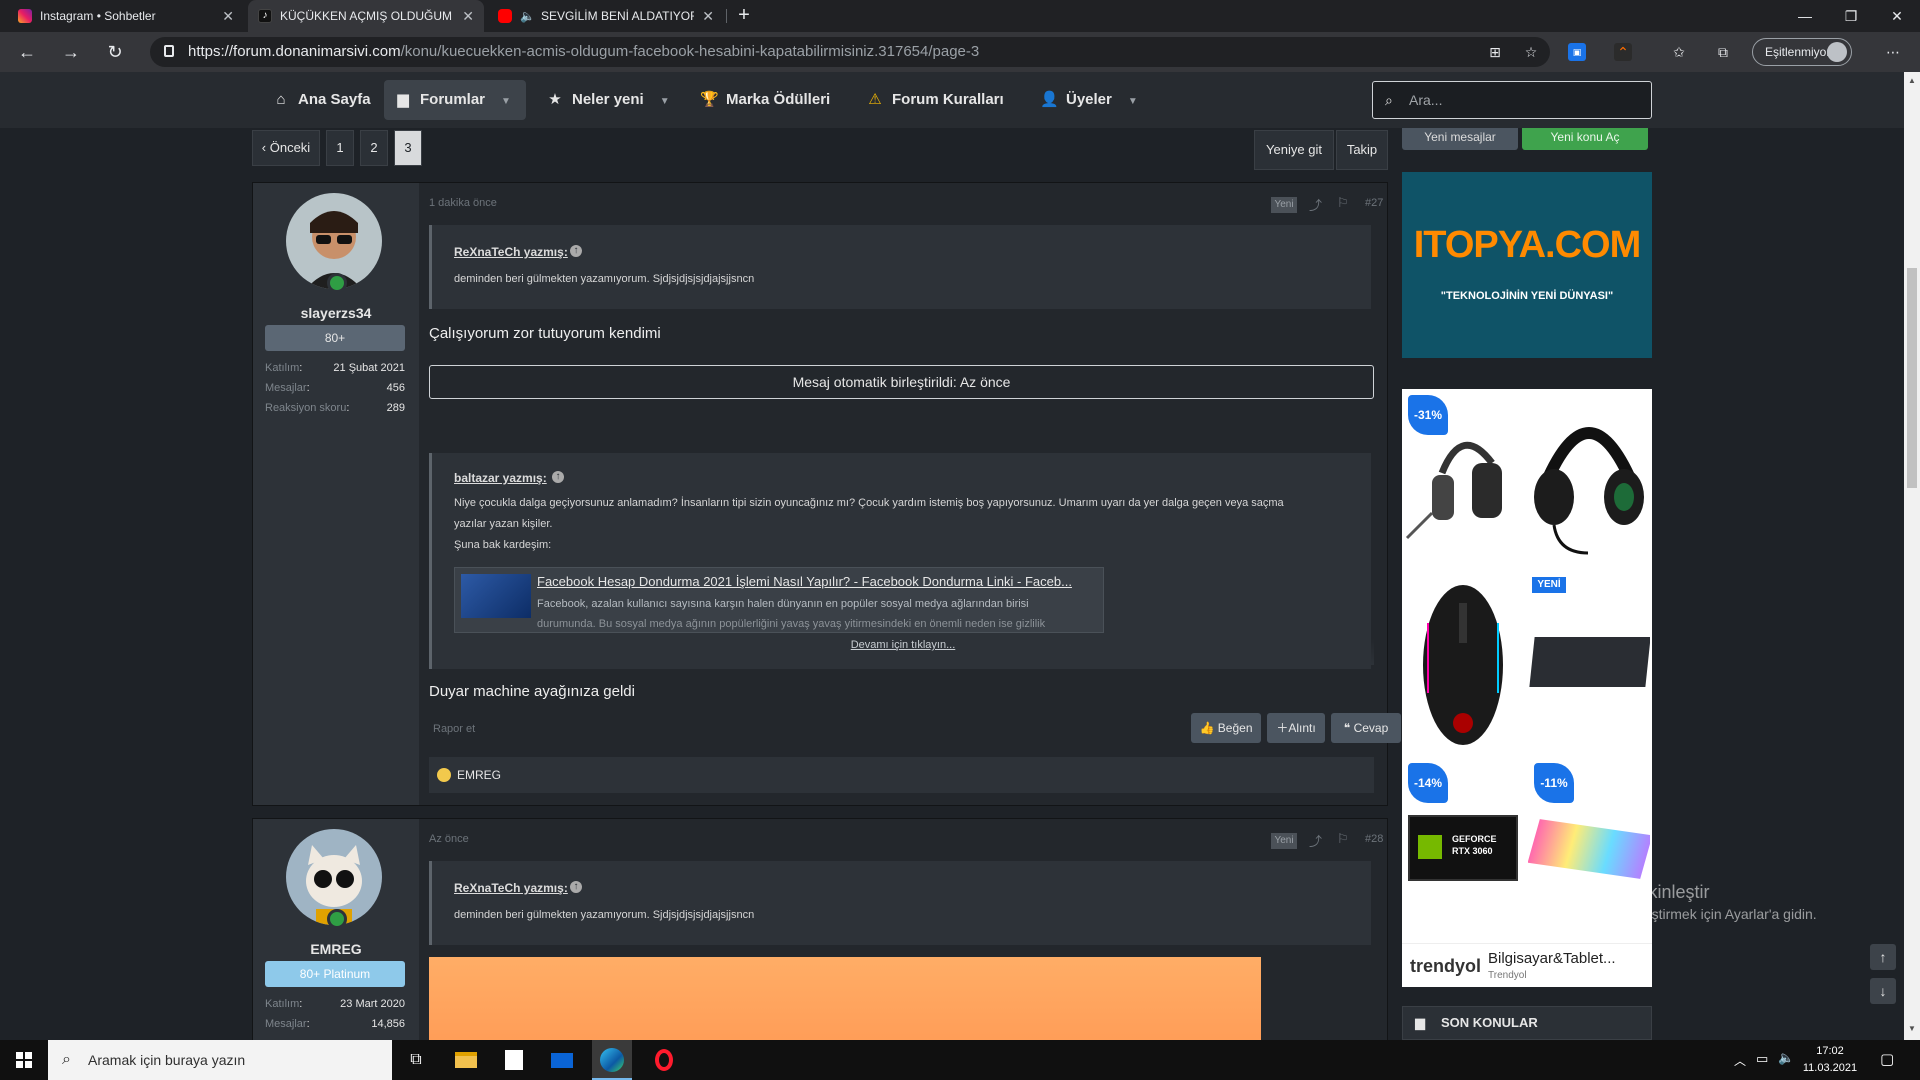  Describe the element at coordinates (336, 949) in the screenshot. I see `username: EMREG` at that location.